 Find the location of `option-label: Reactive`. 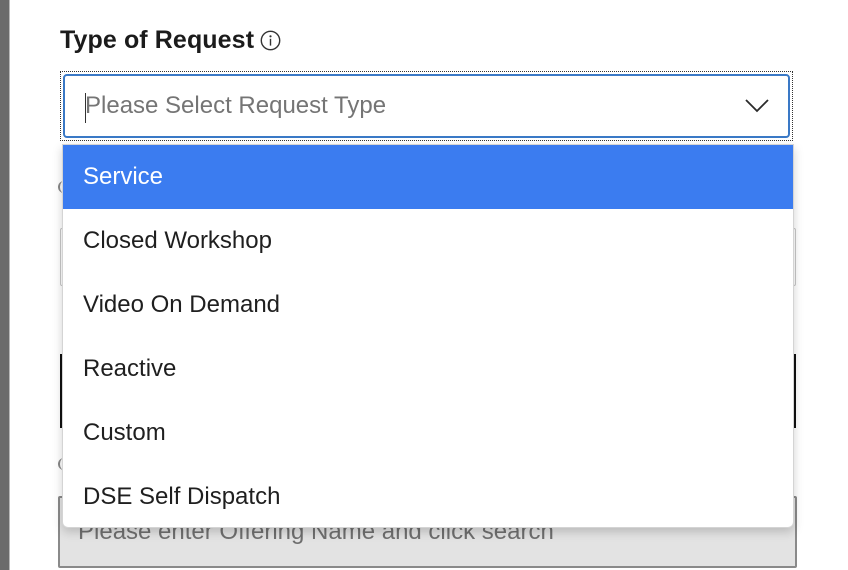

option-label: Reactive is located at coordinates (130, 368).